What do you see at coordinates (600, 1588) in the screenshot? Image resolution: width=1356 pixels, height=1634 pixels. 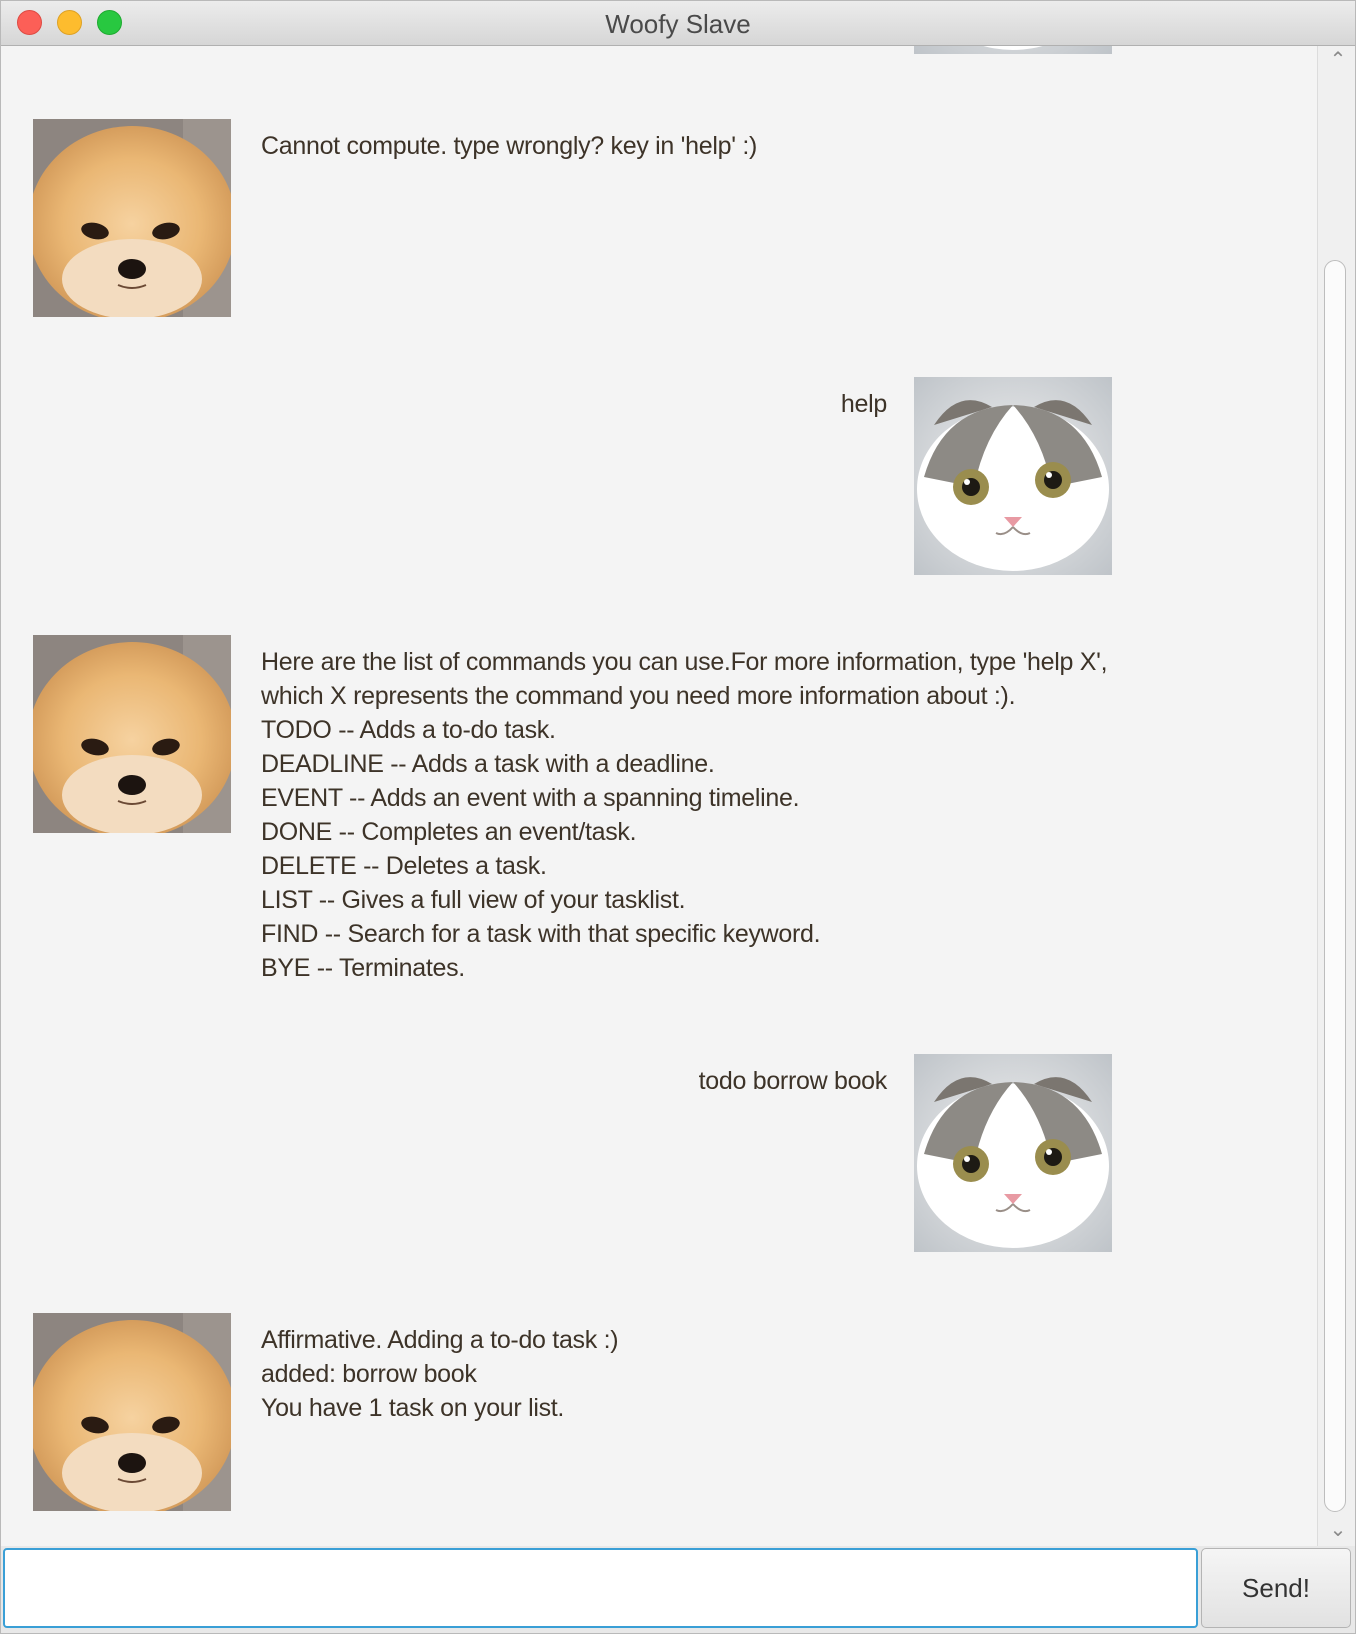 I see `message-input` at bounding box center [600, 1588].